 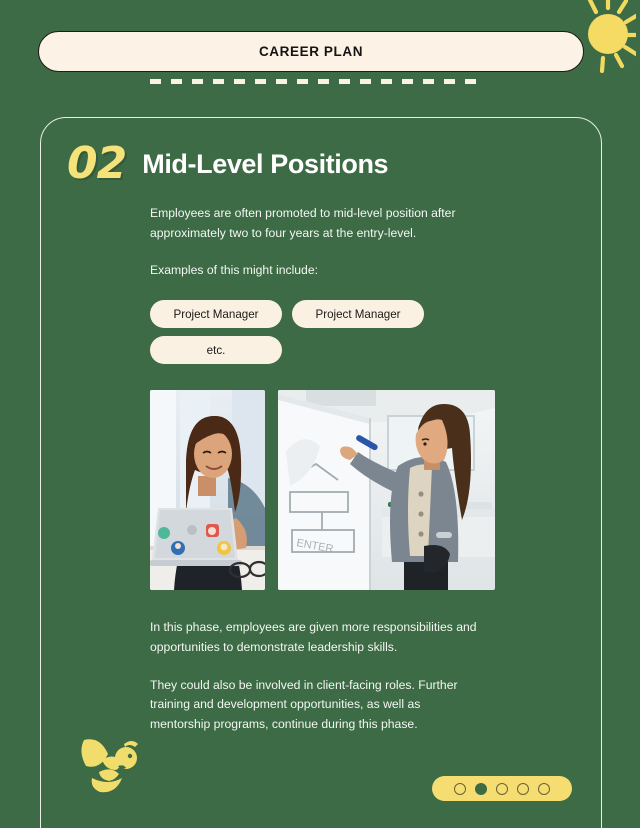 I want to click on header-title-bar: CAREER PLAN, so click(x=311, y=51).